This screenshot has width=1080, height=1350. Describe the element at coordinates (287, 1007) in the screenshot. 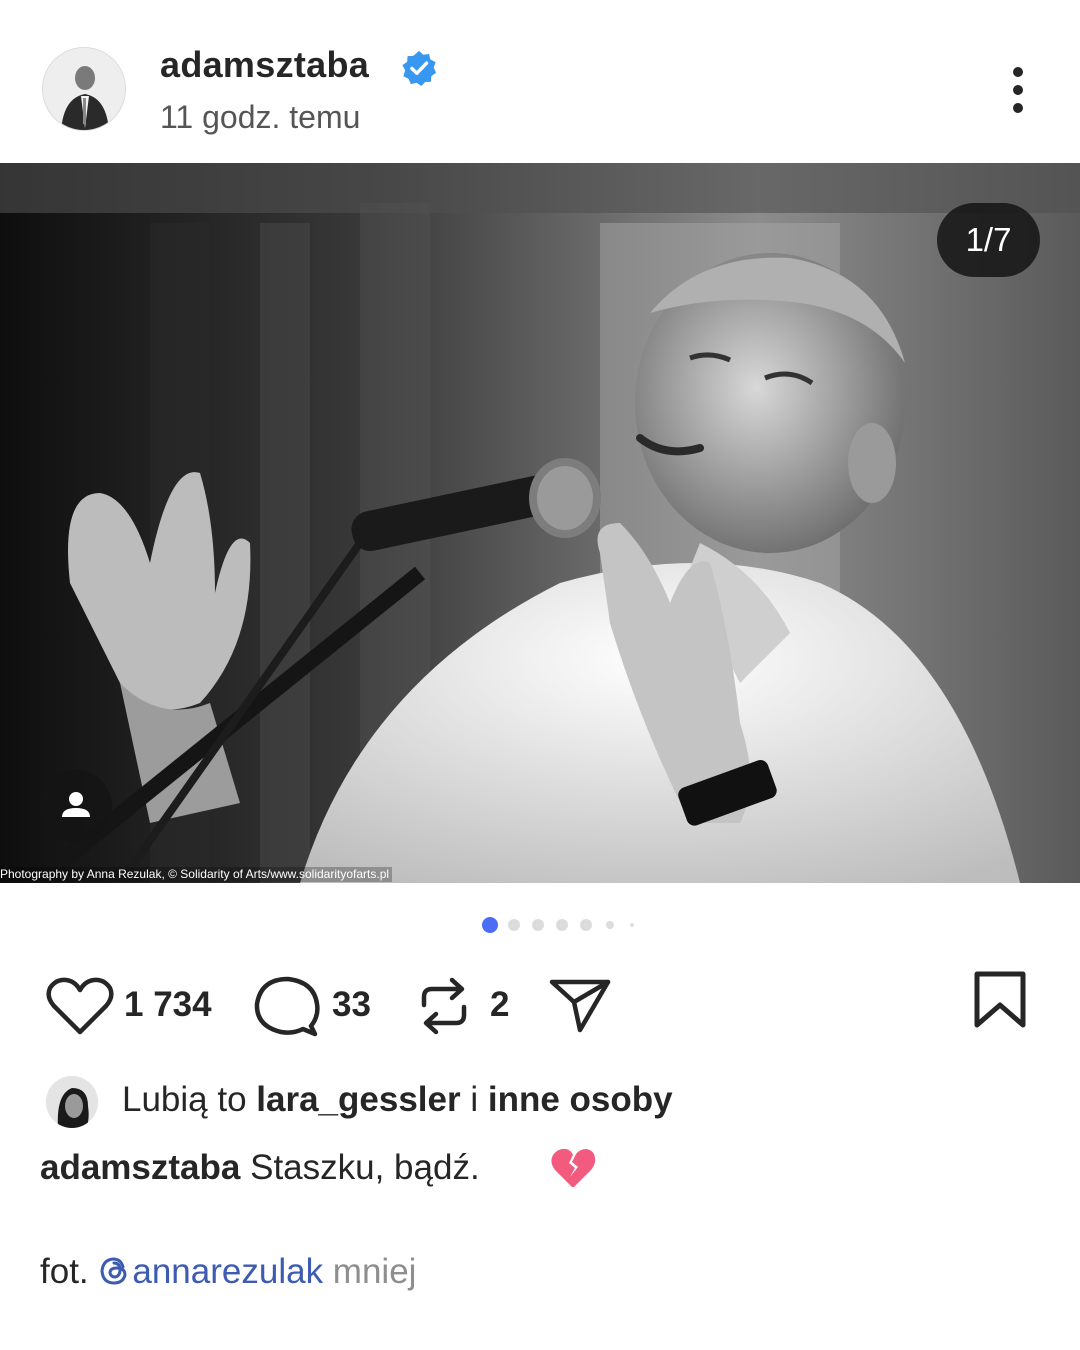

I see `comment-icon` at that location.